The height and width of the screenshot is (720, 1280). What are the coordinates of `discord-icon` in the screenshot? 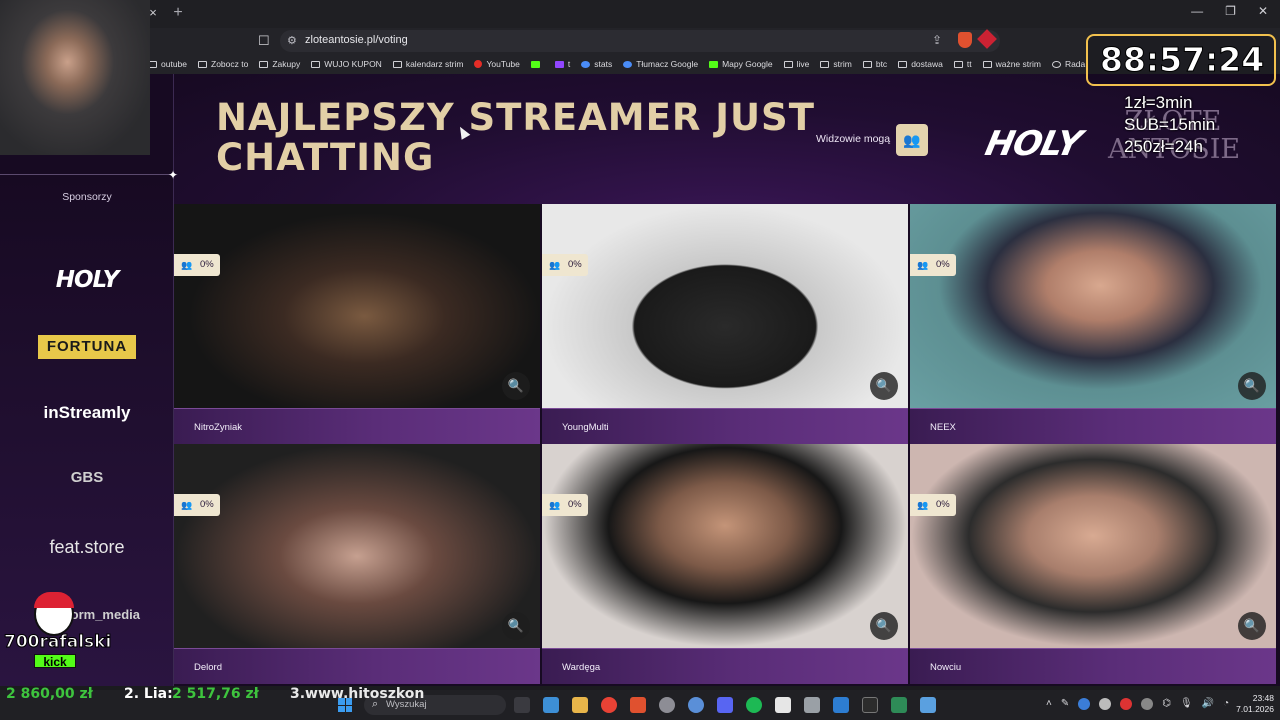 It's located at (725, 705).